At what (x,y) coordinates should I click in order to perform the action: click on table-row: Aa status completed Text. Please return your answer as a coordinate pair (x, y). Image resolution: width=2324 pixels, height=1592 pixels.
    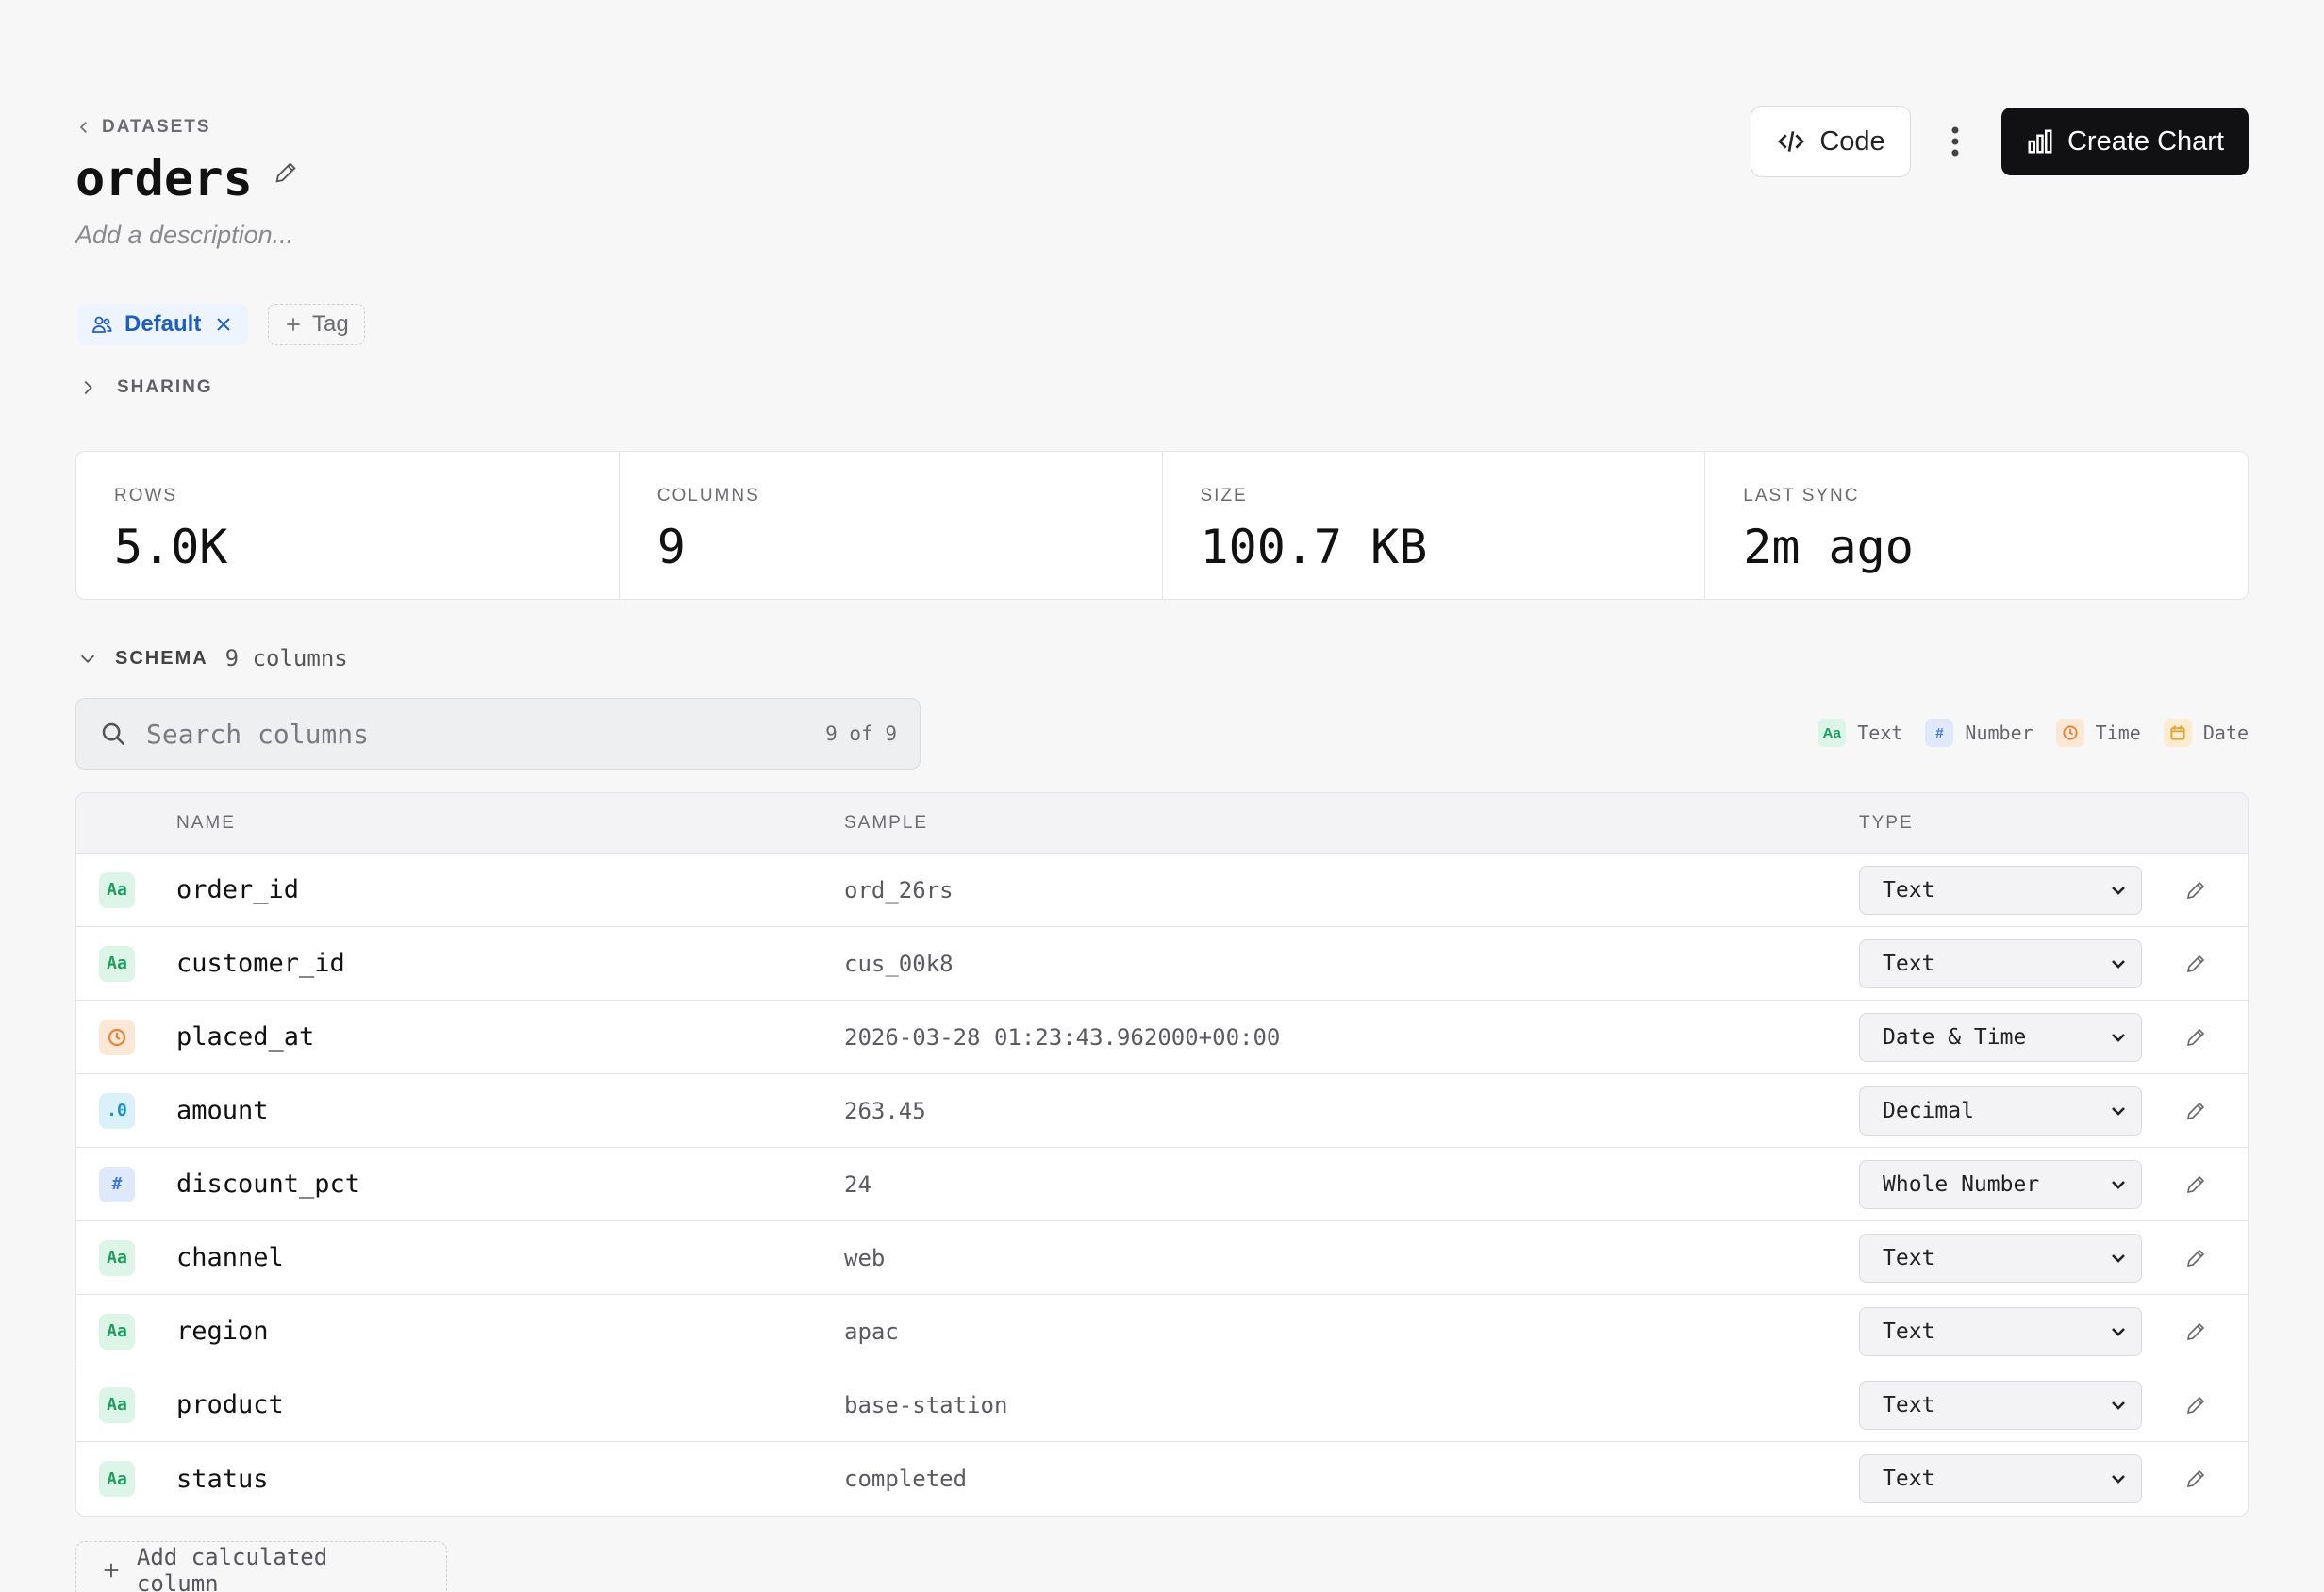
    Looking at the image, I should click on (1162, 1479).